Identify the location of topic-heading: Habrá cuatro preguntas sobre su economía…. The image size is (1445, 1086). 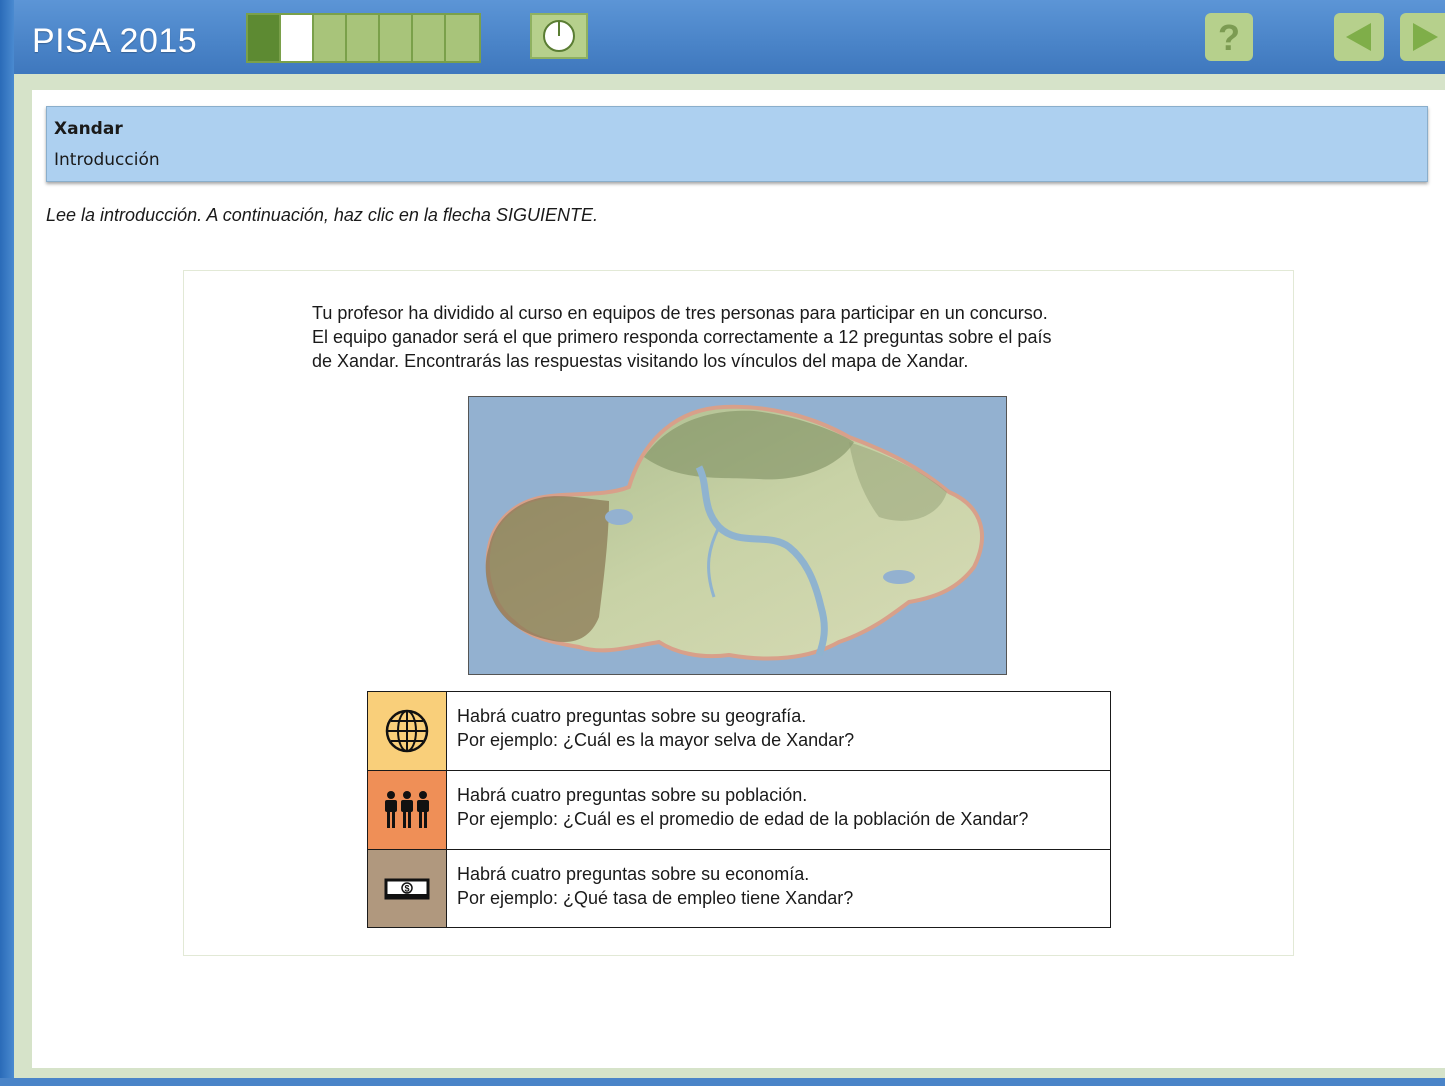
(633, 874).